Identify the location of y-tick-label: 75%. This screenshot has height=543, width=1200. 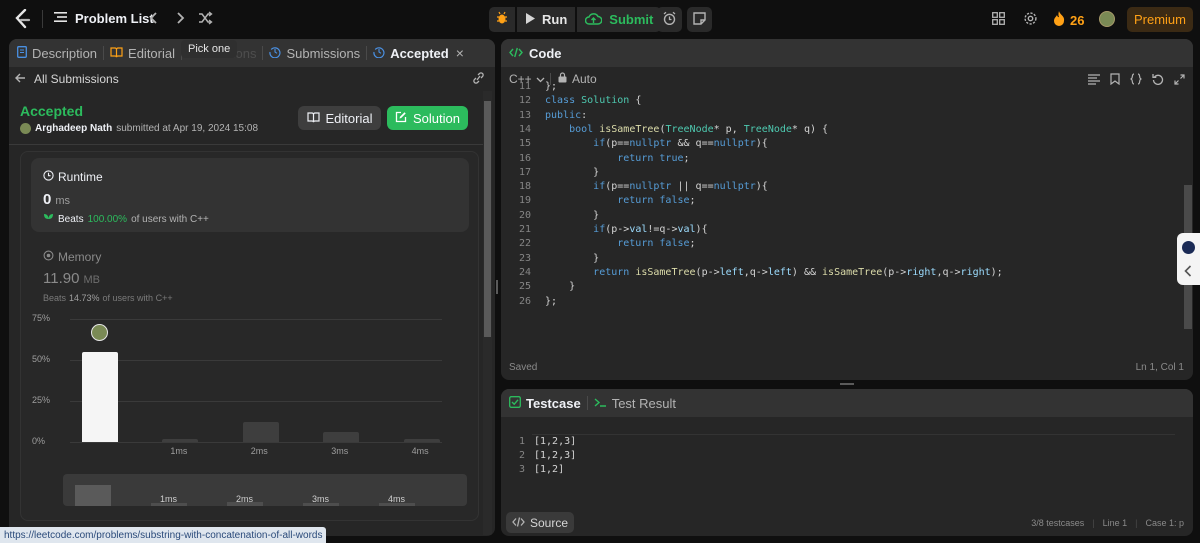
(41, 318).